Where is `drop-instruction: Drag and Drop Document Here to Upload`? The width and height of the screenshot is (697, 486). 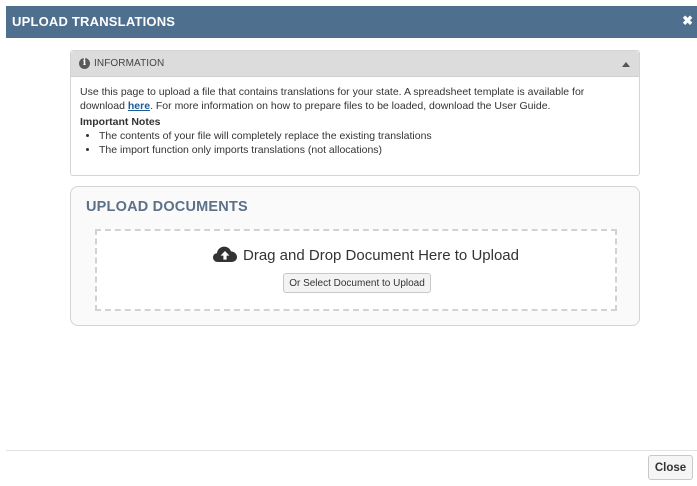
drop-instruction: Drag and Drop Document Here to Upload is located at coordinates (381, 255).